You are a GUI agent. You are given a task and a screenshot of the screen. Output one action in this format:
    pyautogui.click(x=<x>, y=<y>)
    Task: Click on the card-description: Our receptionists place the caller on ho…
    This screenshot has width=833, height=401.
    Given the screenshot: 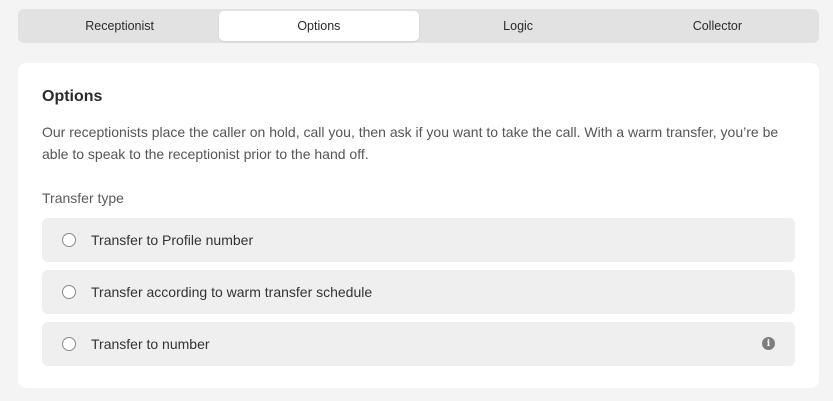 What is the action you would take?
    pyautogui.click(x=410, y=143)
    